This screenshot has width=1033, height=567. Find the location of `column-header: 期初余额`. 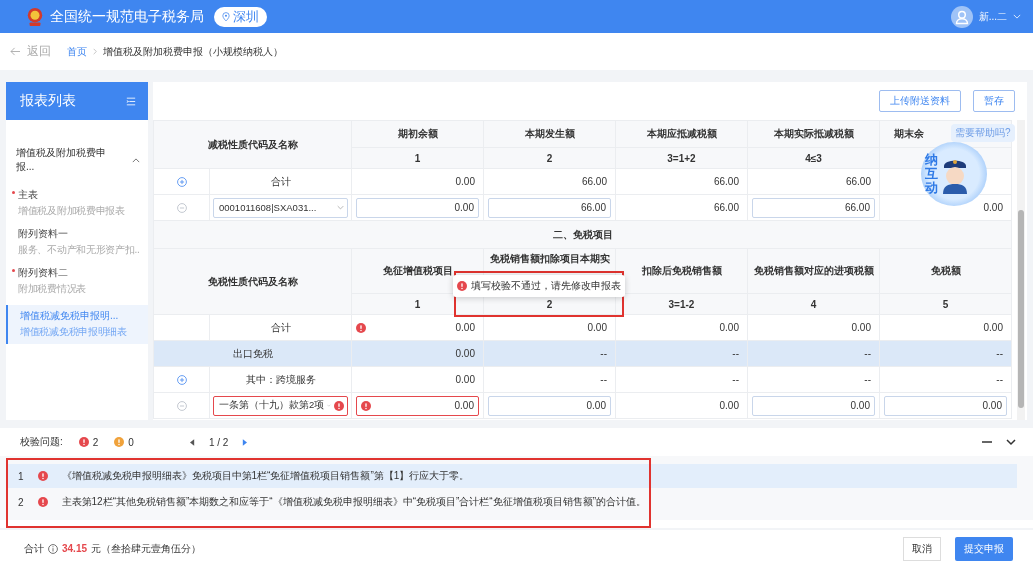

column-header: 期初余额 is located at coordinates (417, 134).